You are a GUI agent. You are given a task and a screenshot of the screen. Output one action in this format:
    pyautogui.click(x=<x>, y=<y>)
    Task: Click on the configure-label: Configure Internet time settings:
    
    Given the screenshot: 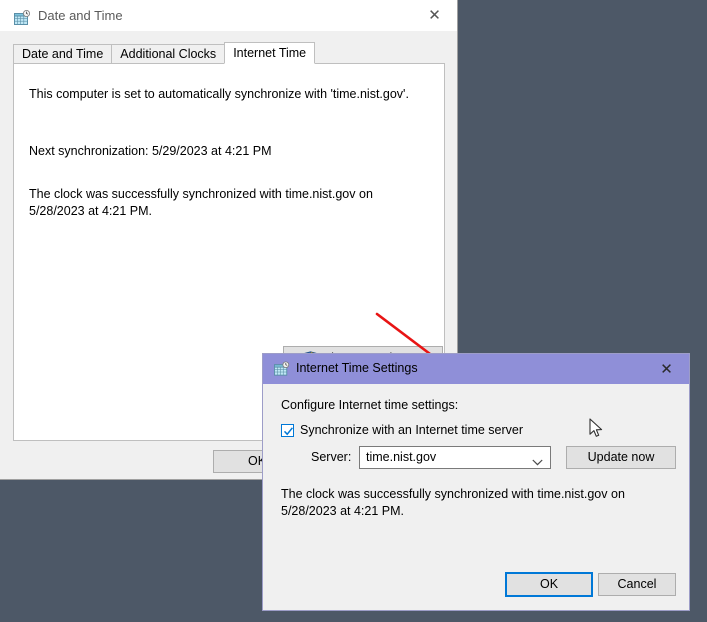 What is the action you would take?
    pyautogui.click(x=370, y=405)
    